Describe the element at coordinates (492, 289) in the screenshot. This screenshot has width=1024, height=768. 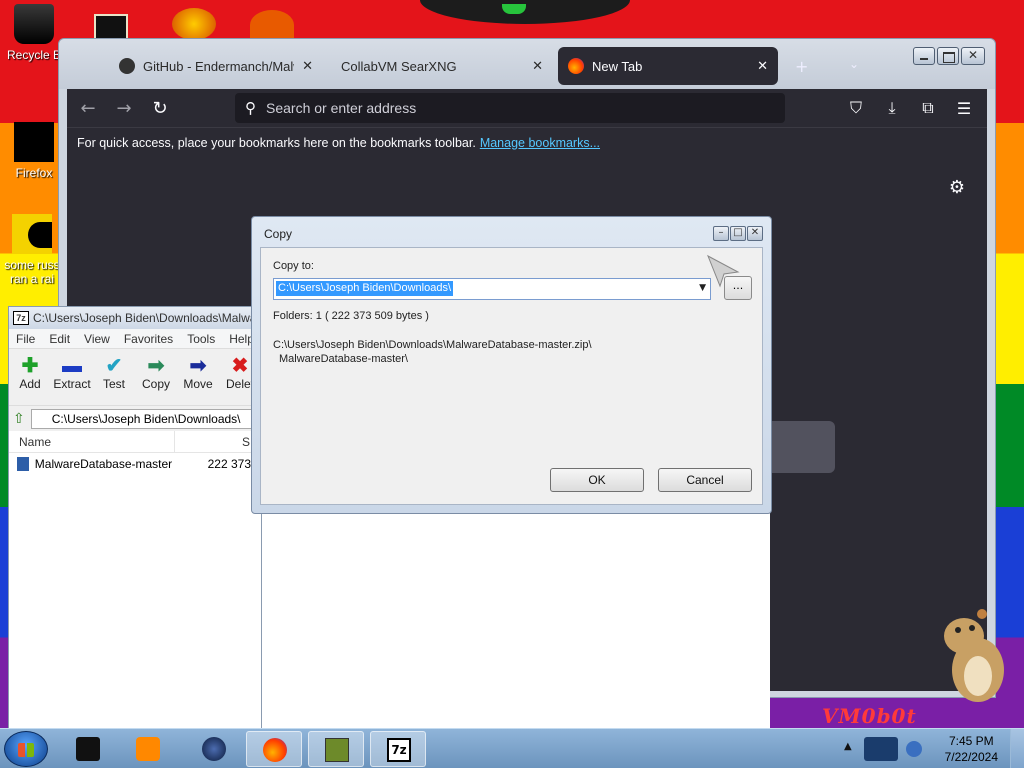
I see `destination-combobox: C:\Users\Joseph Biden\Downloads\ ▼` at that location.